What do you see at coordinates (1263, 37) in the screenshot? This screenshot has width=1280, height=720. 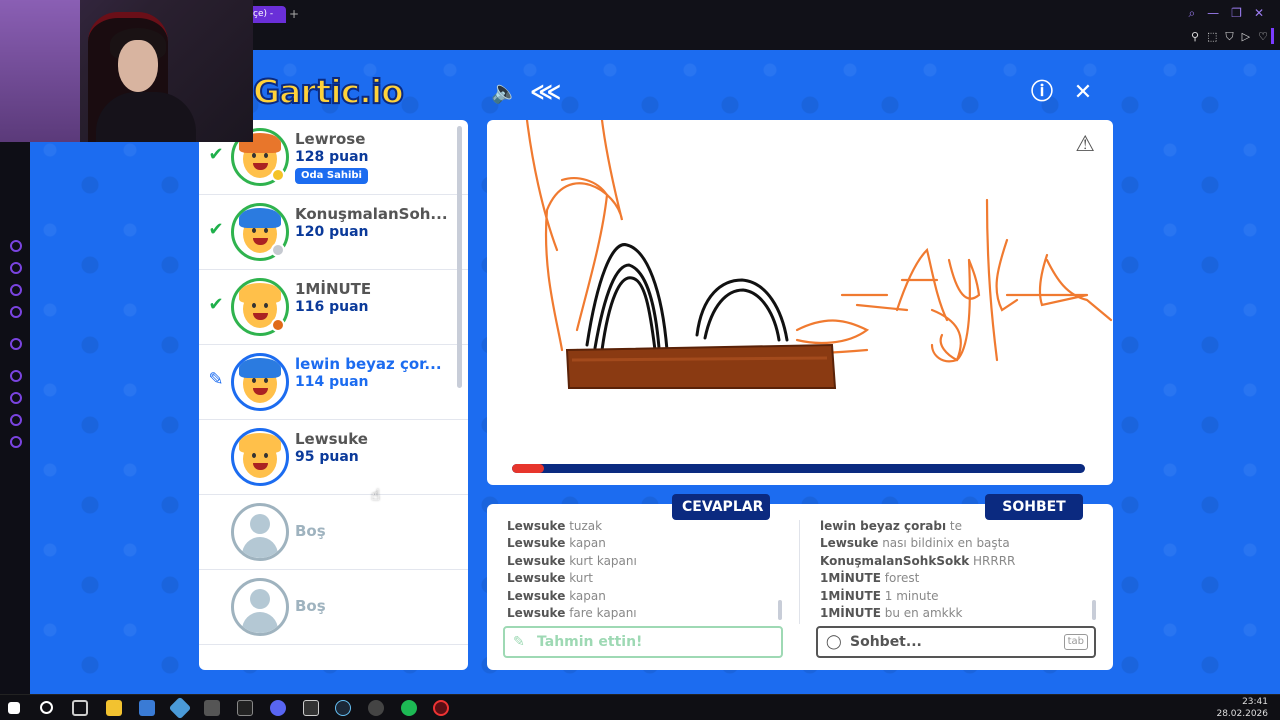 I see `heart-icon: ♡` at bounding box center [1263, 37].